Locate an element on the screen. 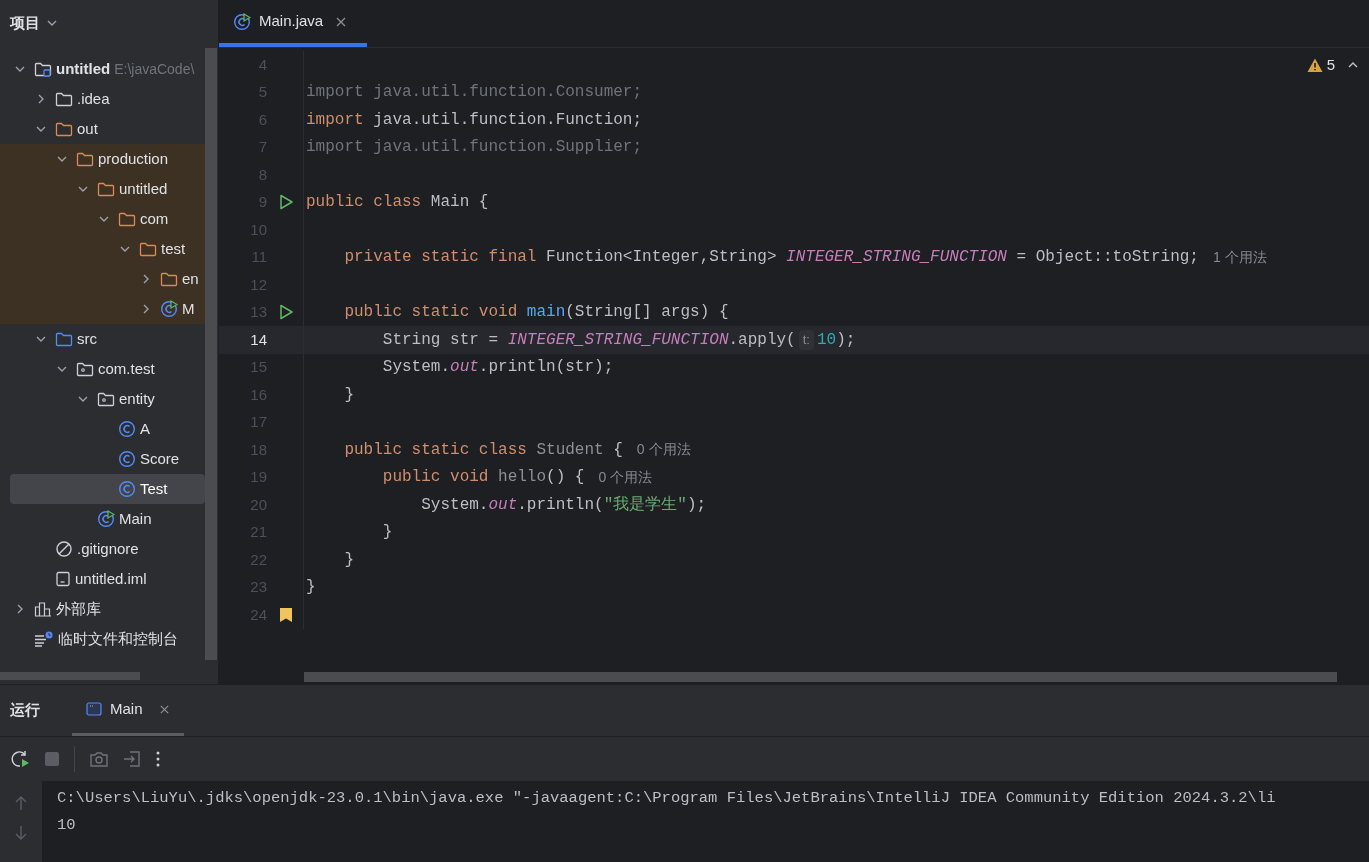 This screenshot has width=1369, height=862. rerun-icon is located at coordinates (20, 759).